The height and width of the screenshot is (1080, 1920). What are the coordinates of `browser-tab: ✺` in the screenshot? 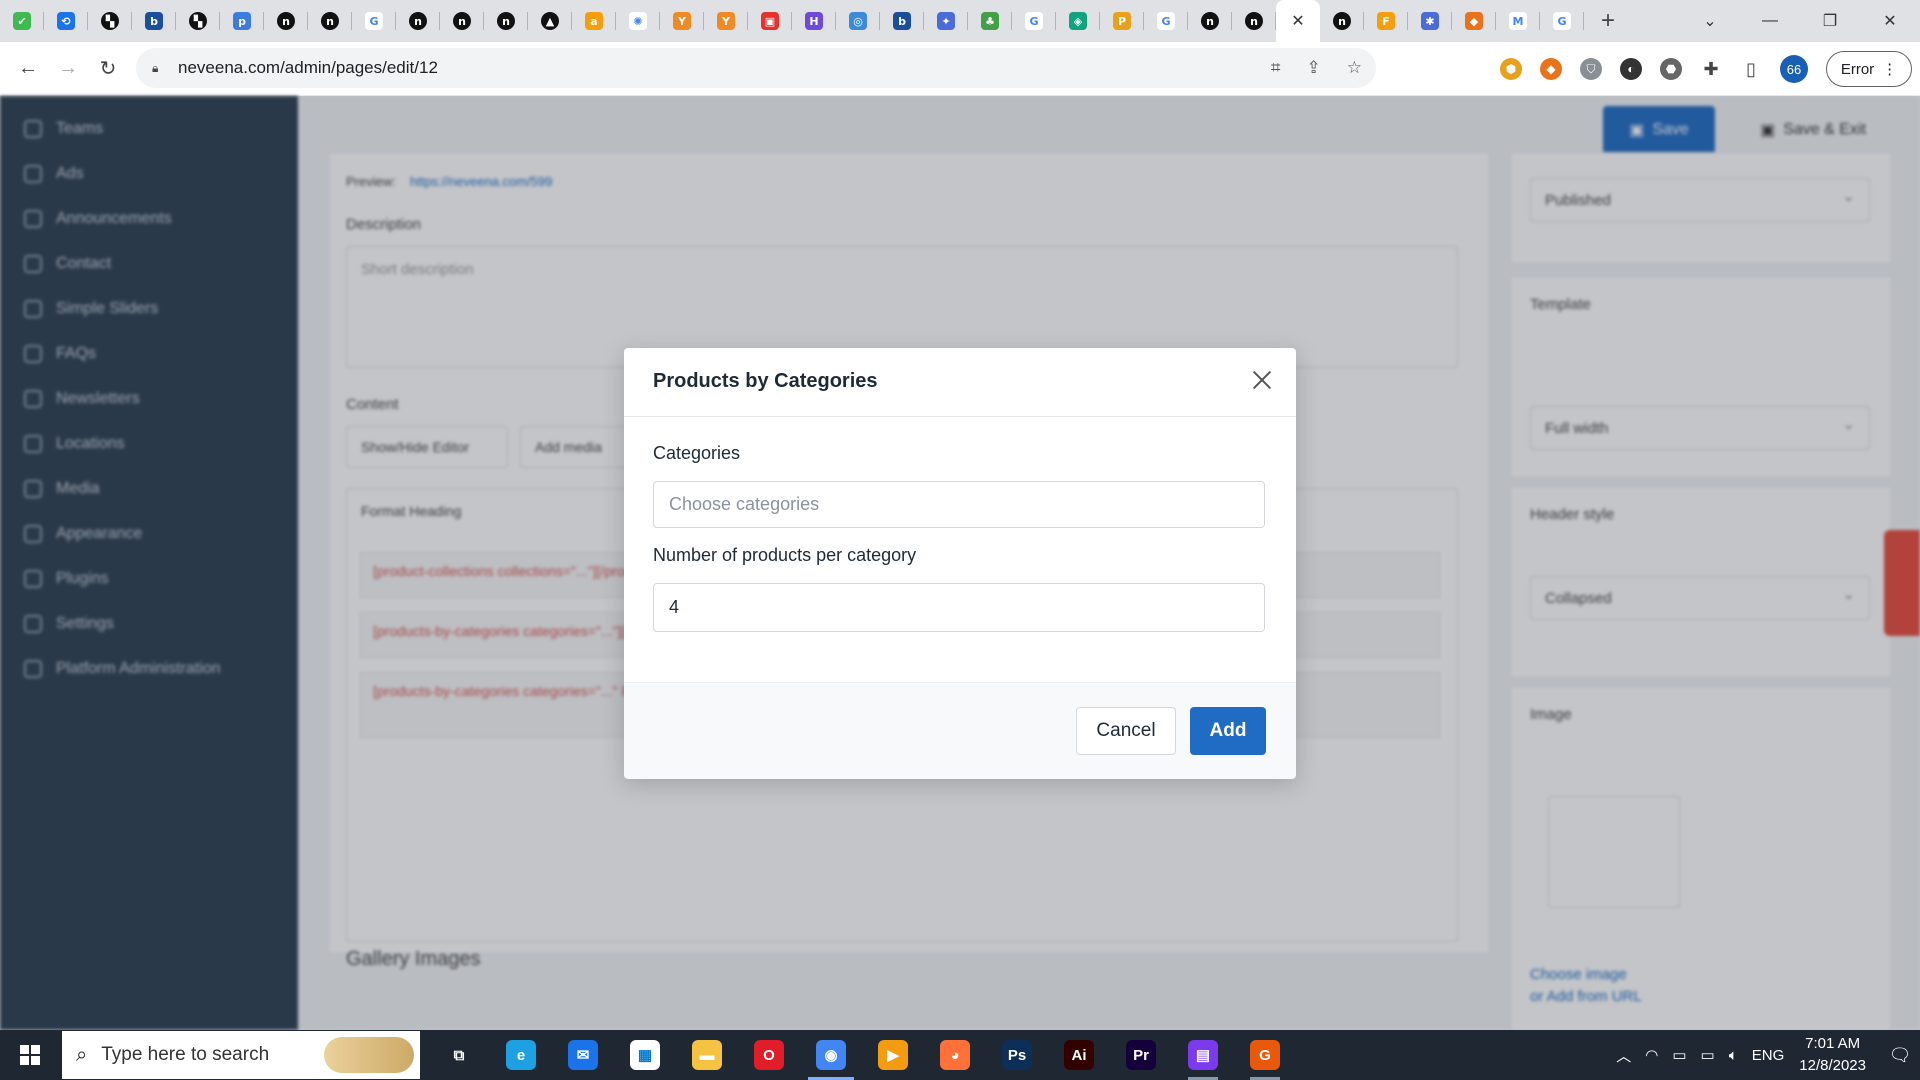 It's located at (638, 21).